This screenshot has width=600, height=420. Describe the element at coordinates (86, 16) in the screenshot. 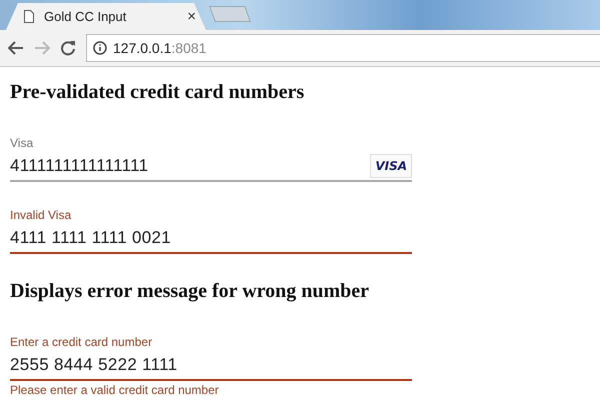

I see `tab-title: Gold CC Input` at that location.